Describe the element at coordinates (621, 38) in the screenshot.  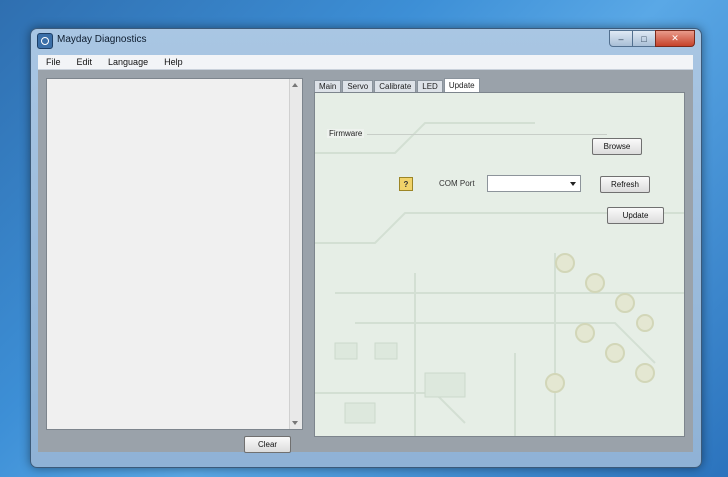
I see `minimize-button: –` at that location.